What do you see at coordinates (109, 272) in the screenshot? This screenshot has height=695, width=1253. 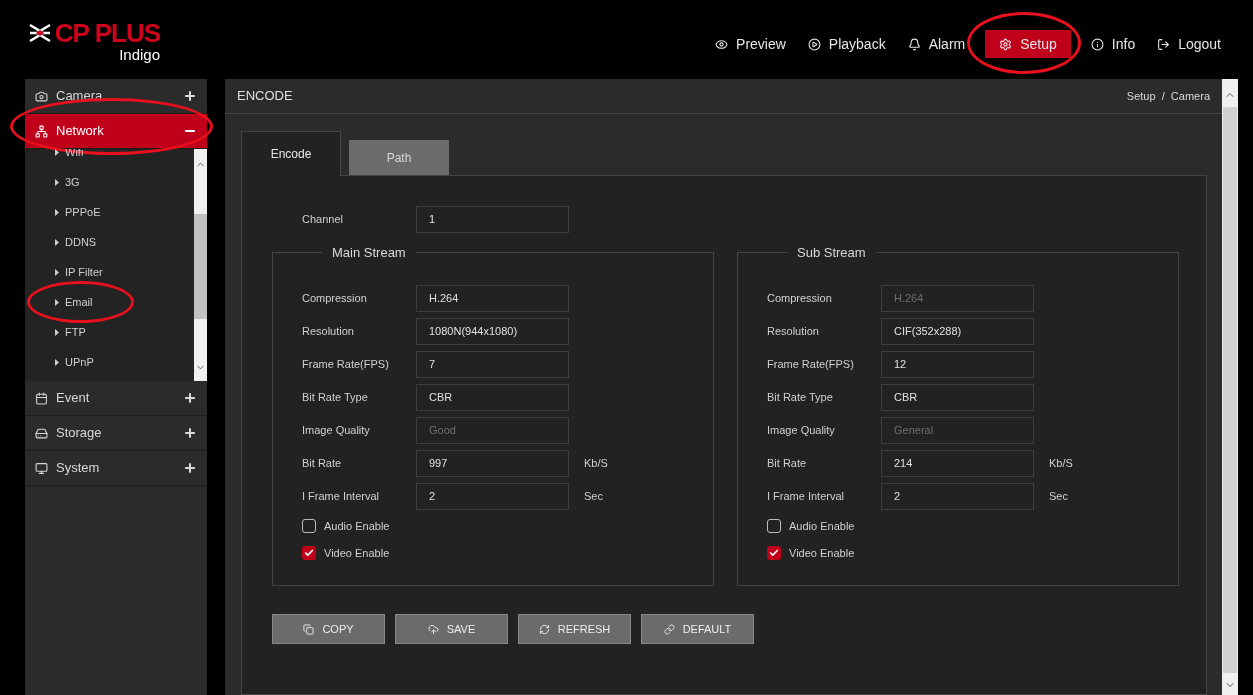 I see `submenu-item: IP Filter` at bounding box center [109, 272].